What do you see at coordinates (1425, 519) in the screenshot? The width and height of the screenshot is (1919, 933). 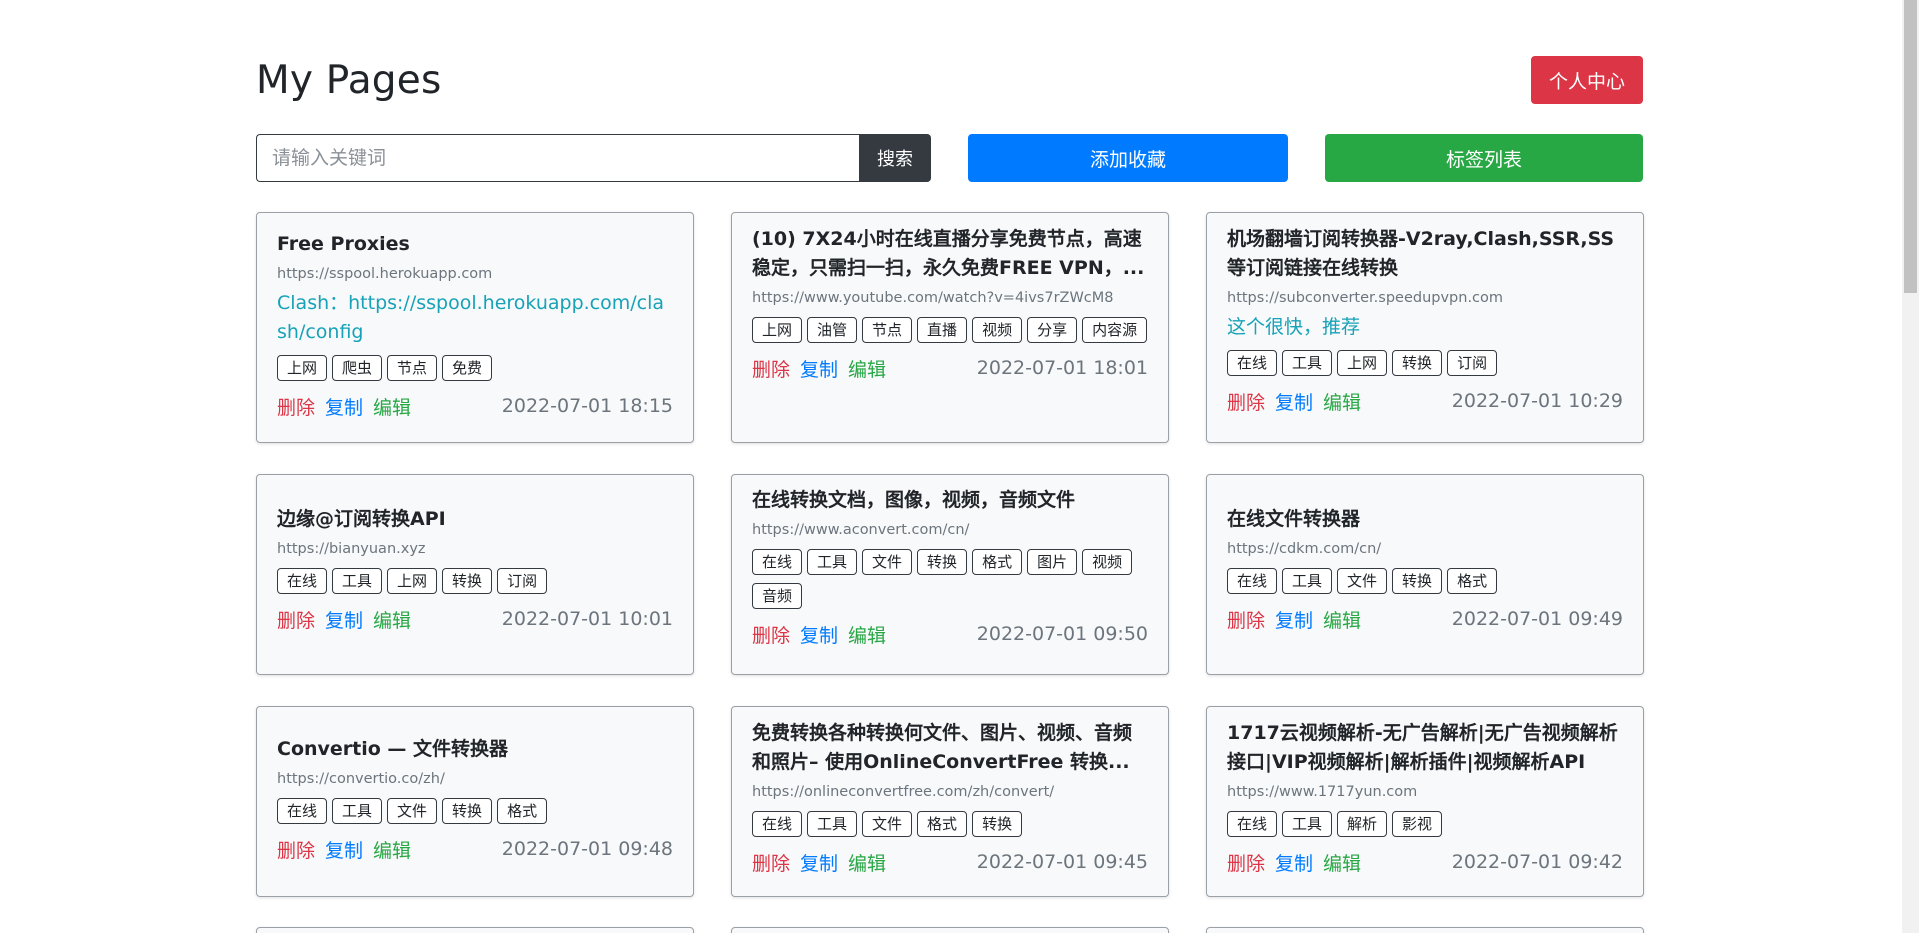 I see `card-title: 在线文件转换器` at bounding box center [1425, 519].